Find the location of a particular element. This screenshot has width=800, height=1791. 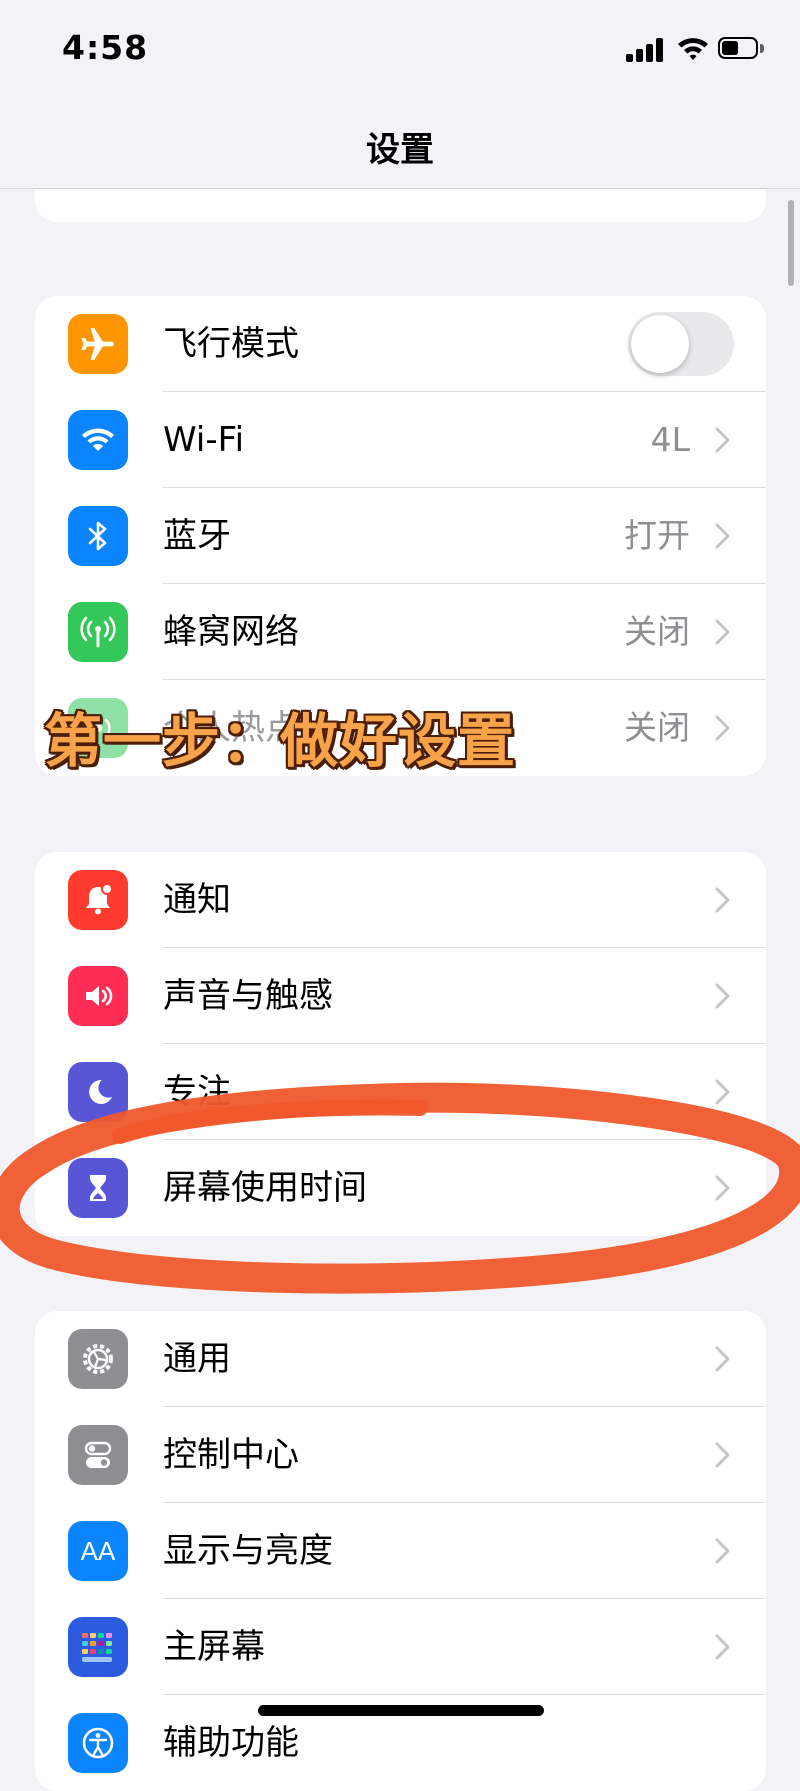

hourglass-icon is located at coordinates (98, 1188).